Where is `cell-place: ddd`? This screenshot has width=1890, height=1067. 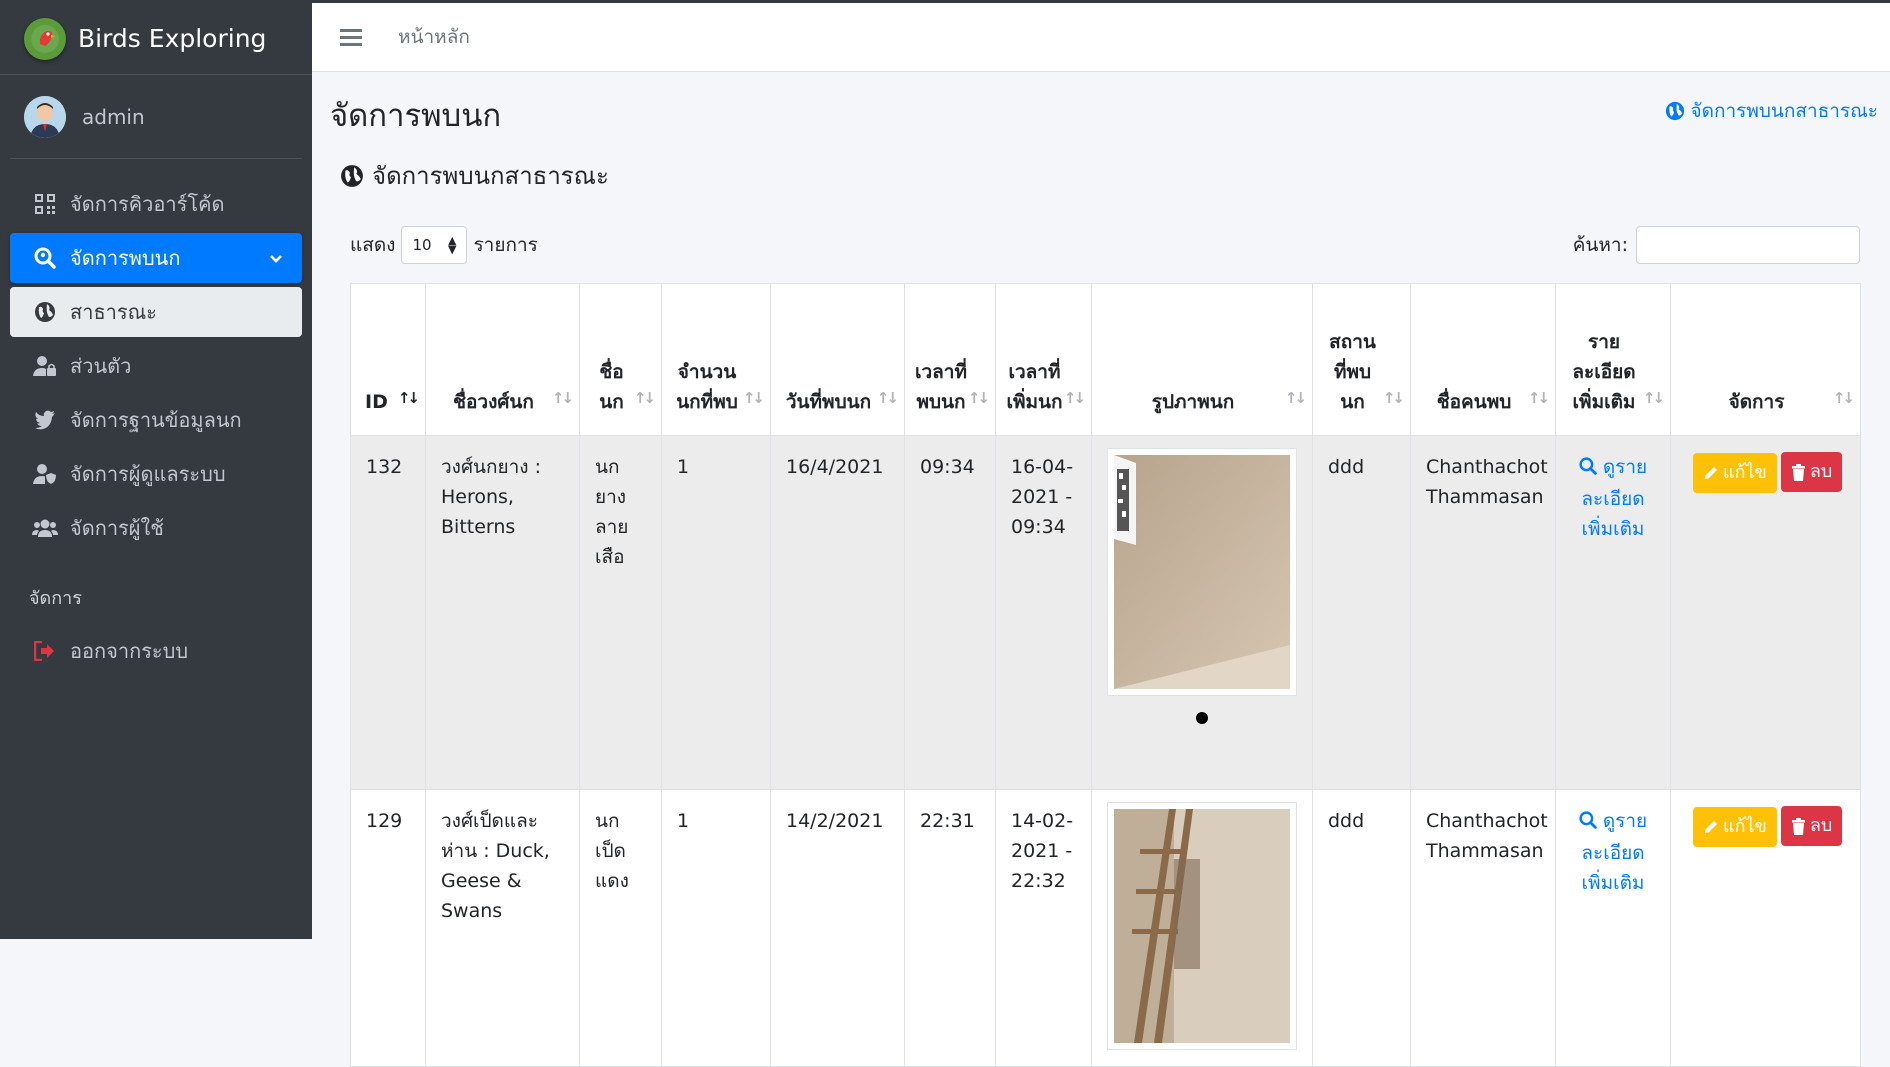
cell-place: ddd is located at coordinates (1361, 928).